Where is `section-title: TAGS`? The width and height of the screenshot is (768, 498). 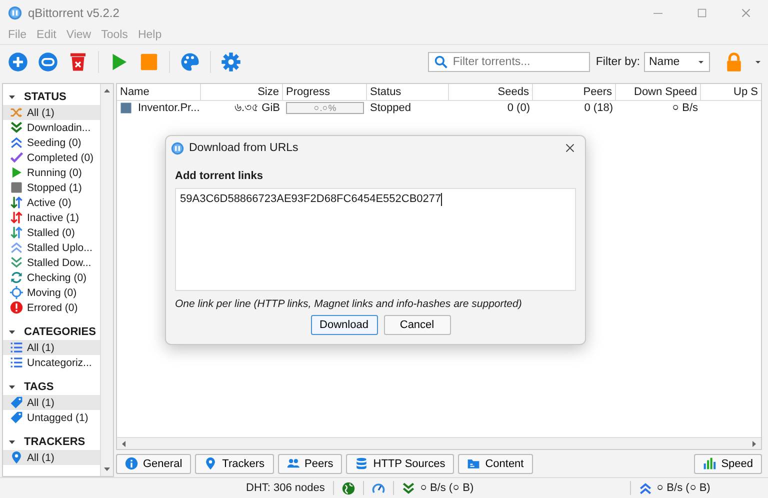
section-title: TAGS is located at coordinates (39, 386).